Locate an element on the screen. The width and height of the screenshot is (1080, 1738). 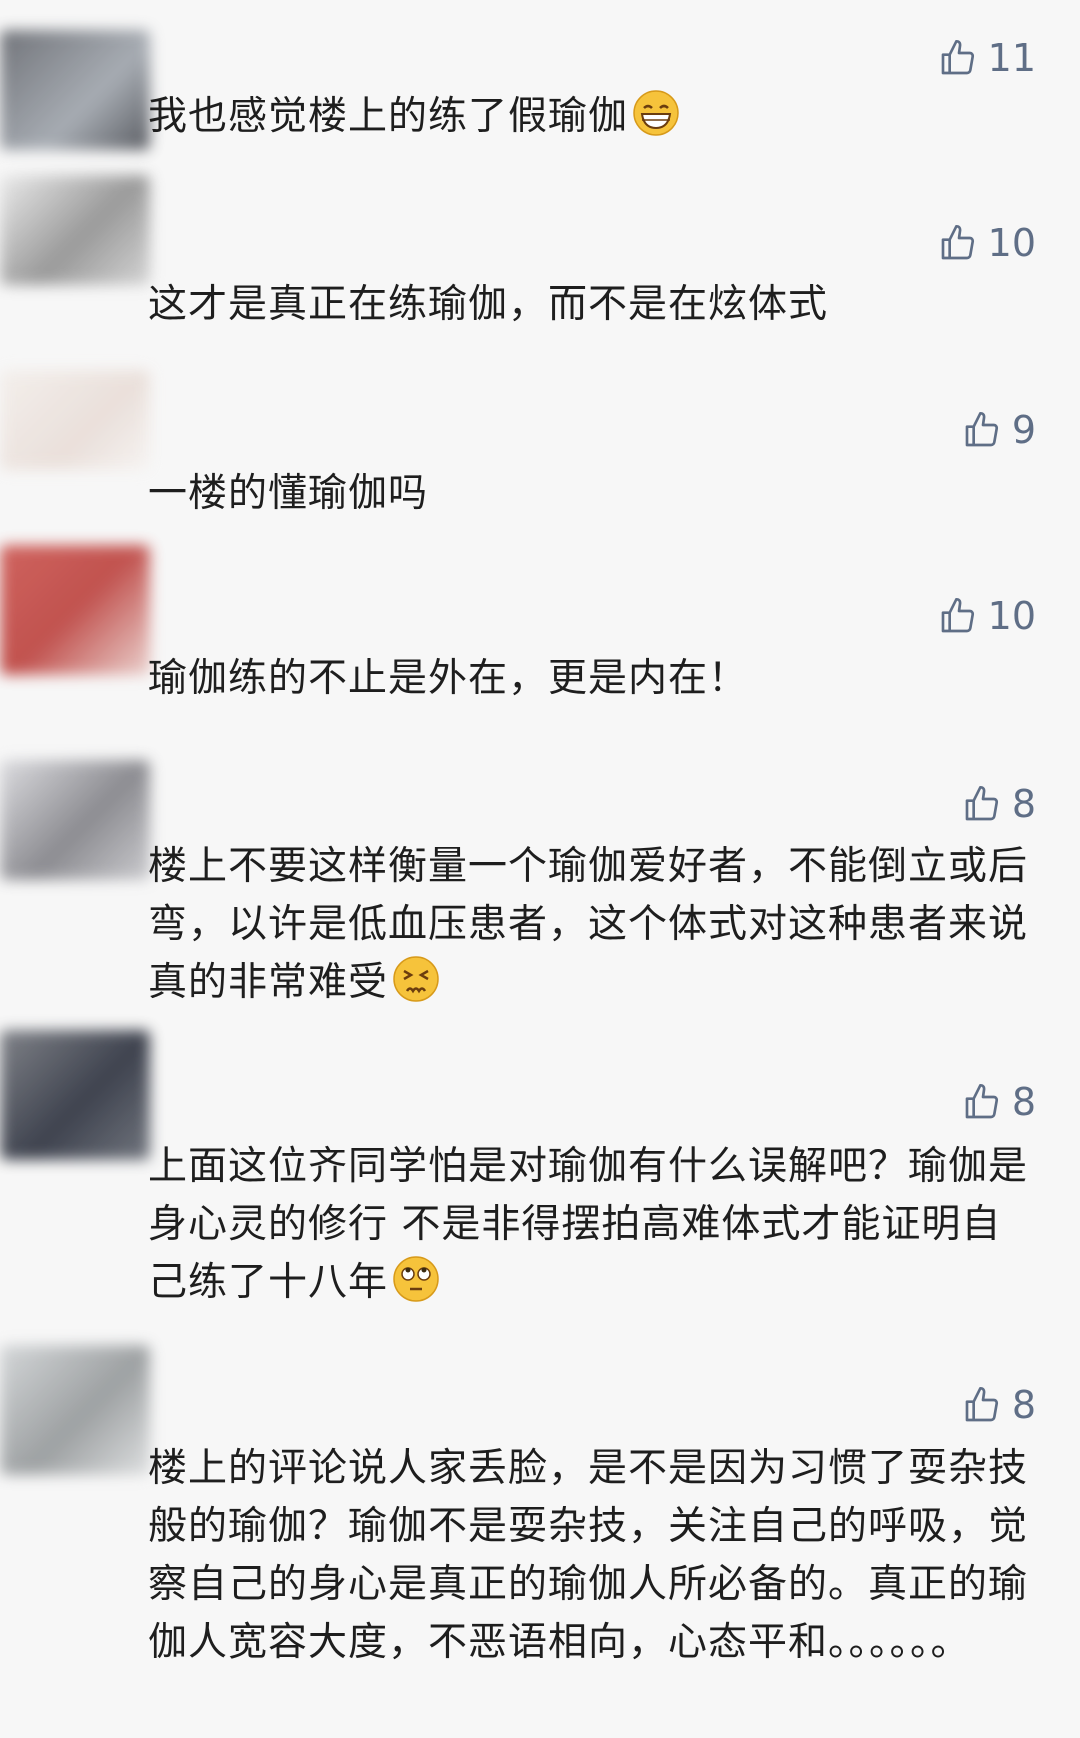
grinning-face-emoji is located at coordinates (656, 113).